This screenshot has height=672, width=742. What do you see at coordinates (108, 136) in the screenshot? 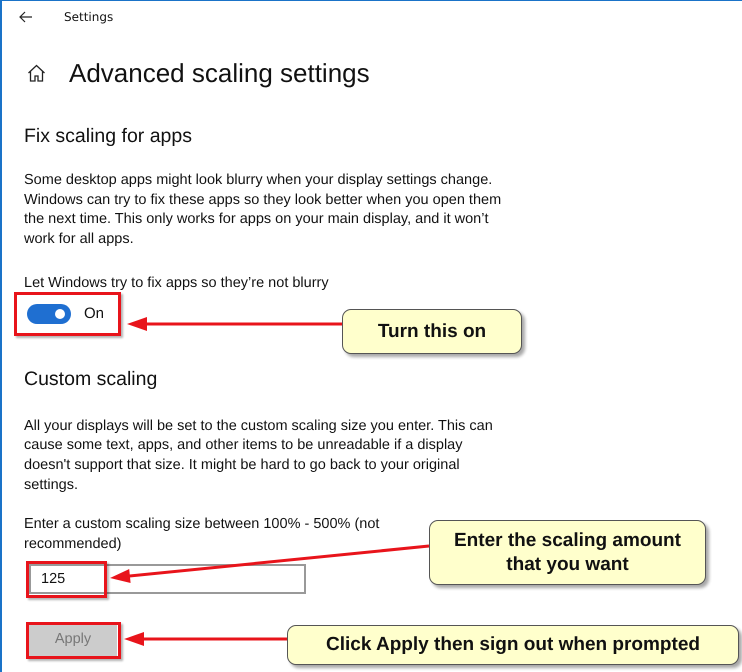
I see `section-heading: Fix scaling for apps` at bounding box center [108, 136].